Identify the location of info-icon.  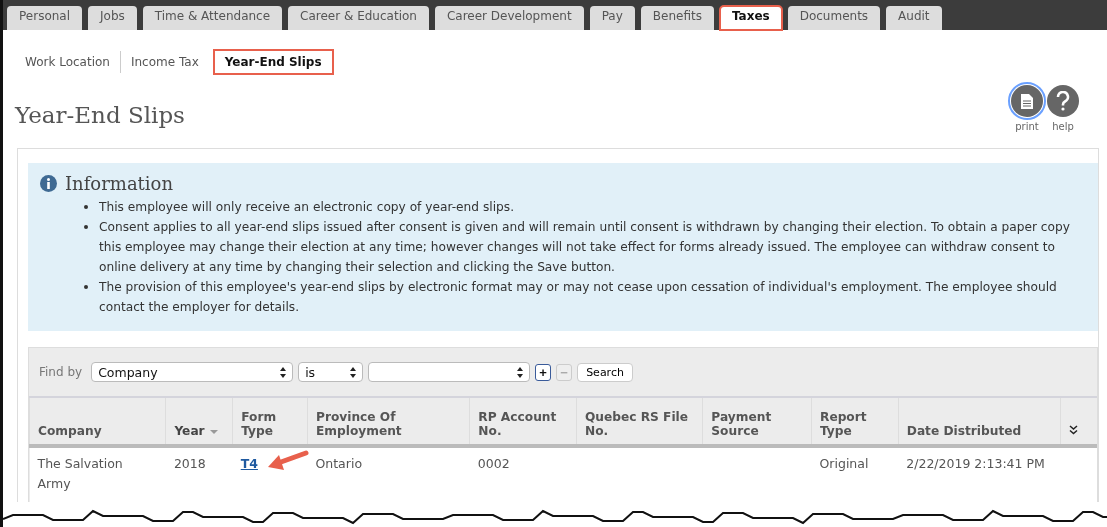
(48, 183).